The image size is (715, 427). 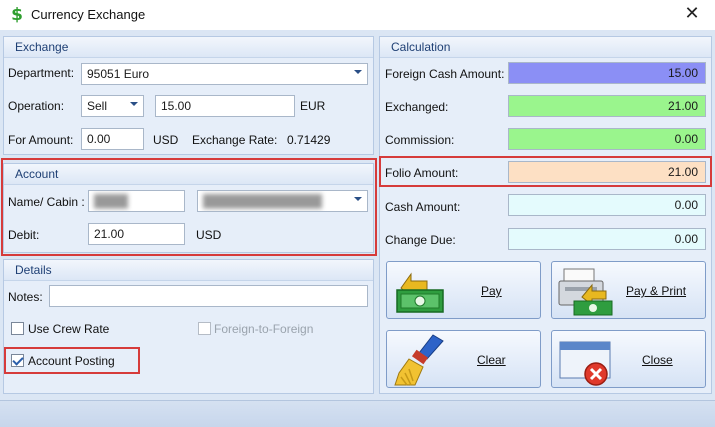 What do you see at coordinates (136, 234) in the screenshot?
I see `debit-input: 21.00` at bounding box center [136, 234].